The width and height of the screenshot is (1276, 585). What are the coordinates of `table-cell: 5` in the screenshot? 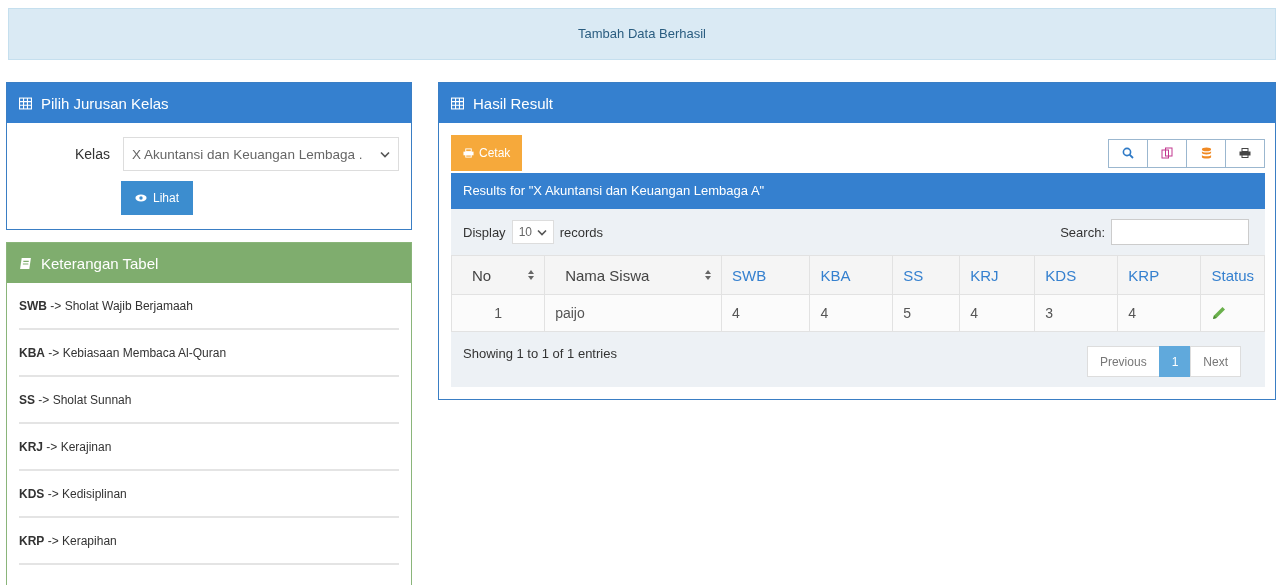 It's located at (926, 313).